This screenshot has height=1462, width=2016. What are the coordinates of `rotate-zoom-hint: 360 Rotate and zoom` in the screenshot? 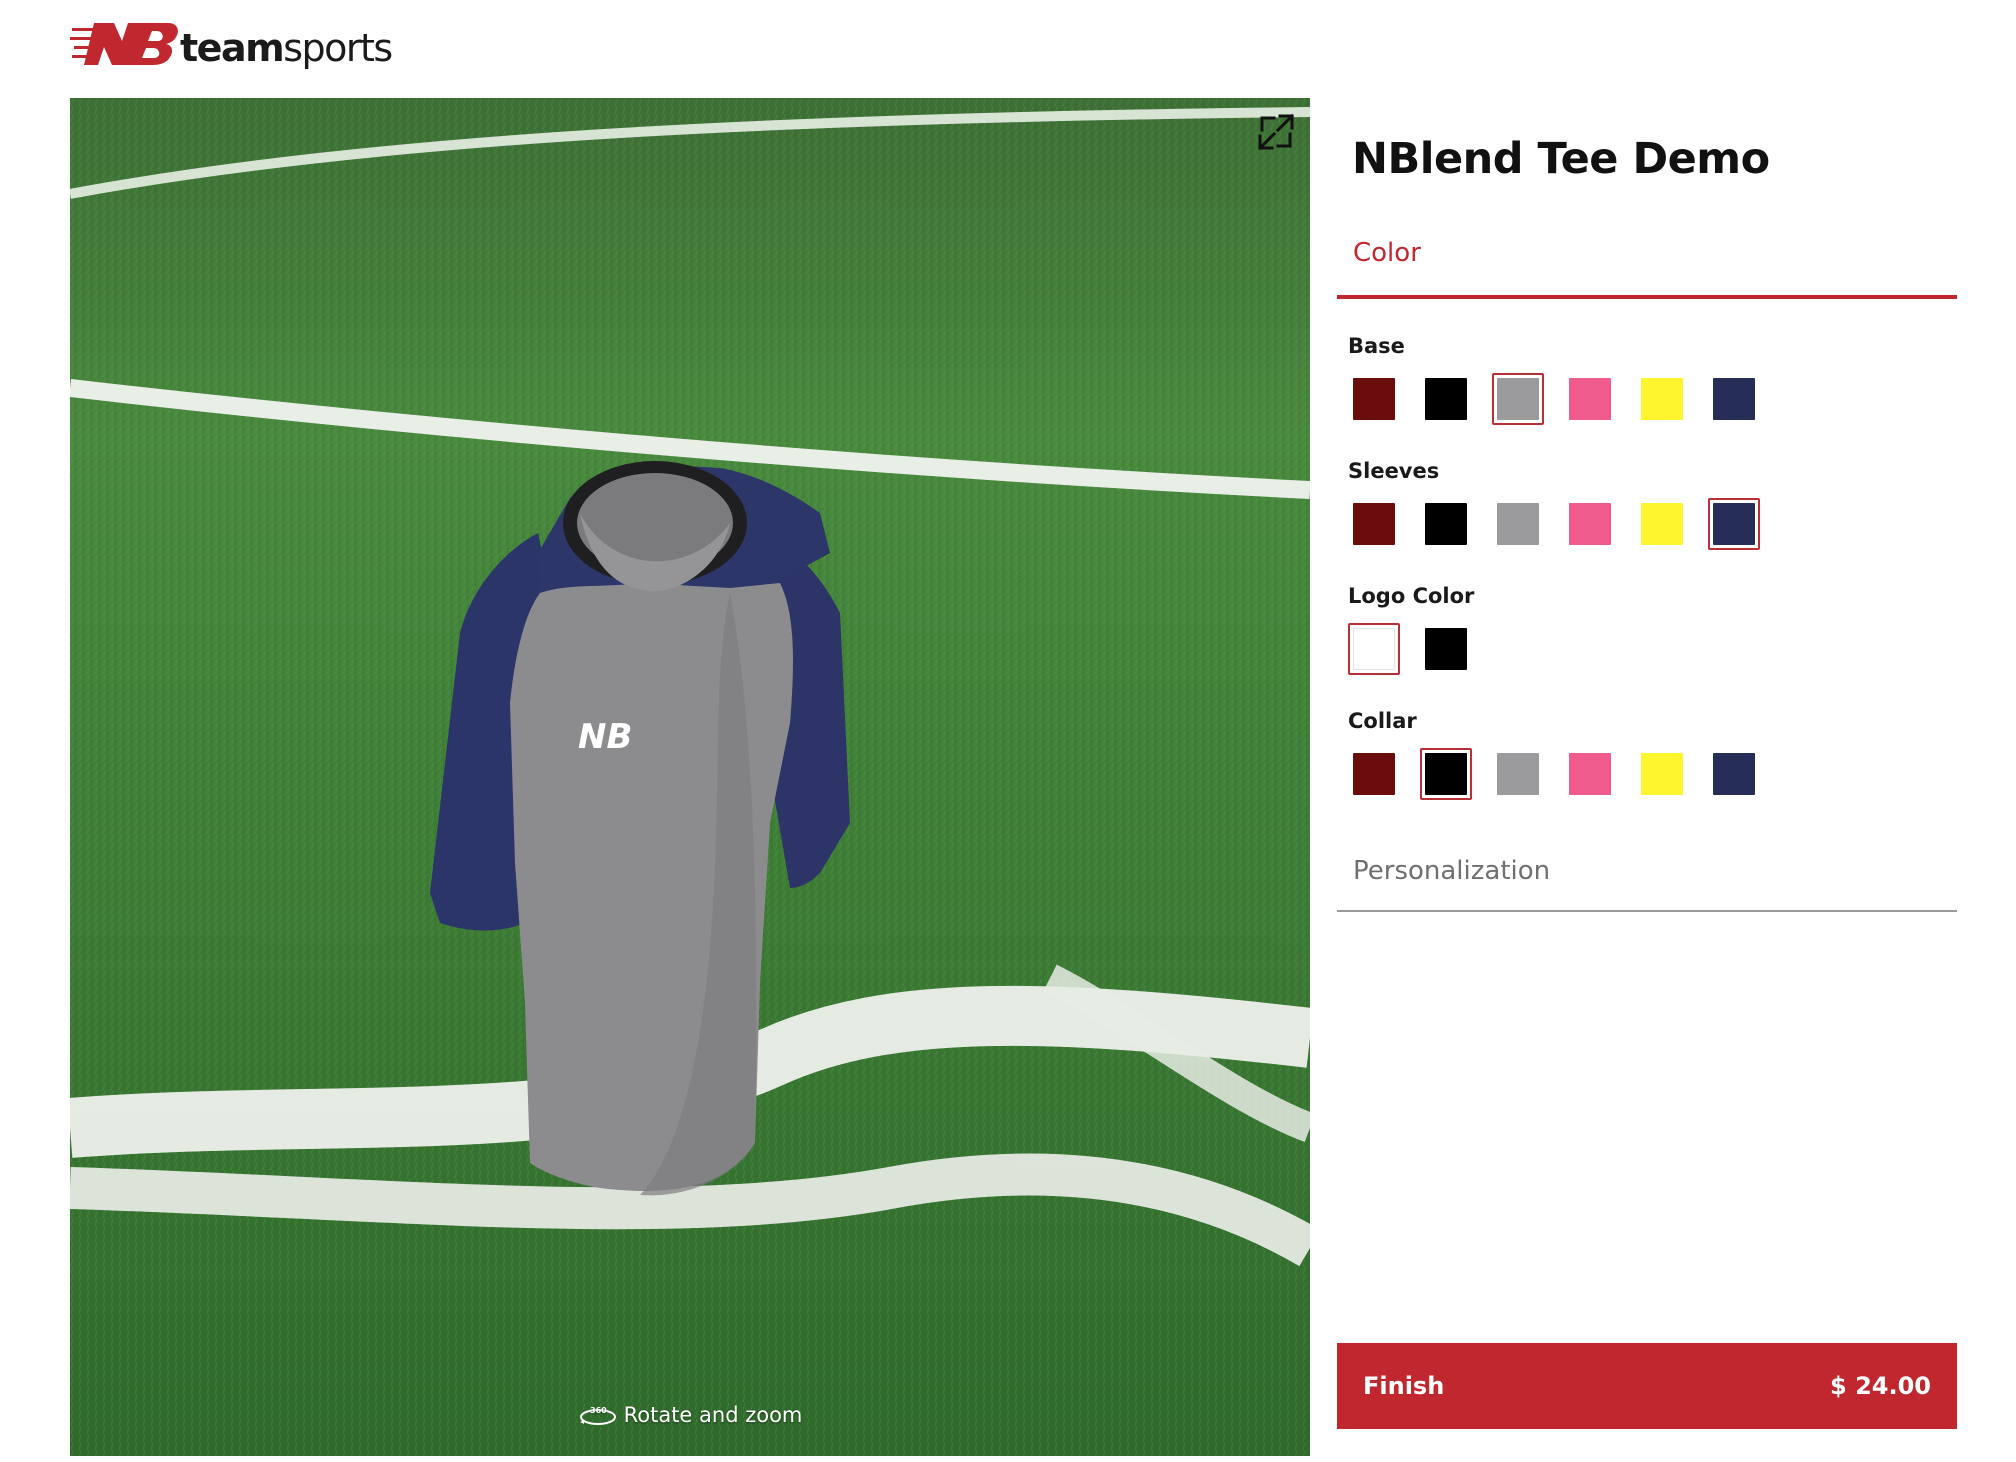 It's located at (690, 1415).